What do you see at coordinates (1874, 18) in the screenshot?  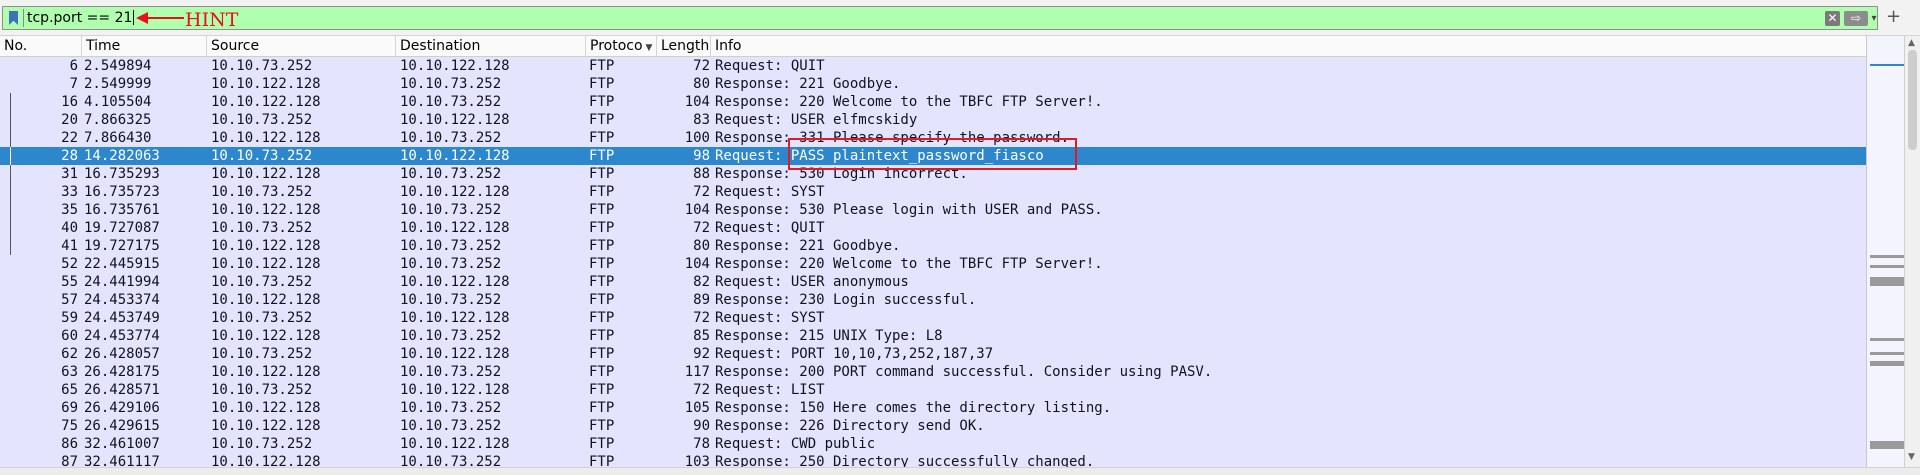 I see `filter-history-dropdown-icon: ▾` at bounding box center [1874, 18].